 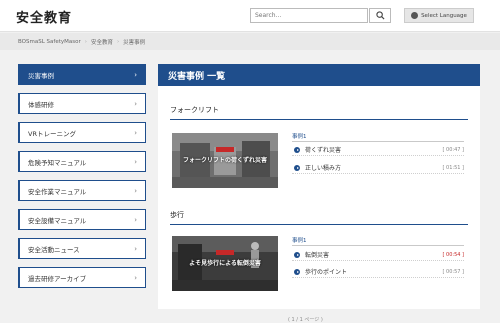 I want to click on video-link-label: 転倒災害, so click(x=317, y=255).